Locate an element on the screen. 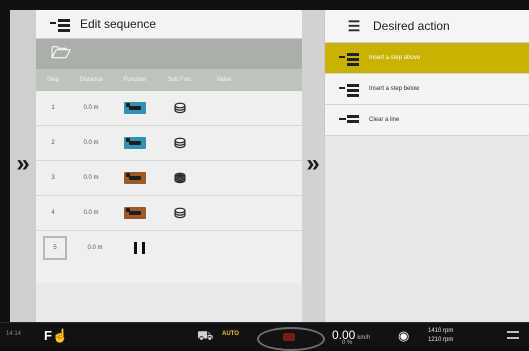  clock: 14:14 is located at coordinates (14, 334).